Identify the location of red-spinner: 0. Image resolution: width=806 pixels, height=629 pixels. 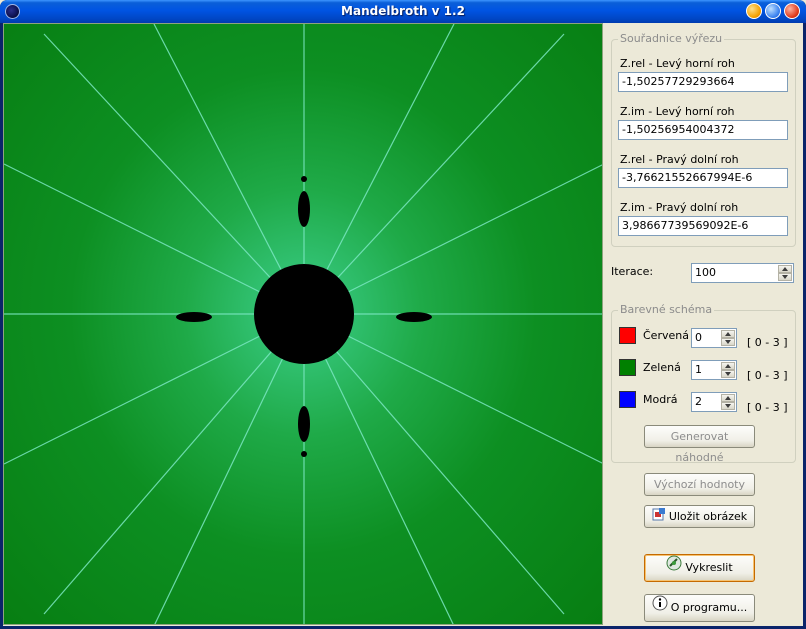
(714, 338).